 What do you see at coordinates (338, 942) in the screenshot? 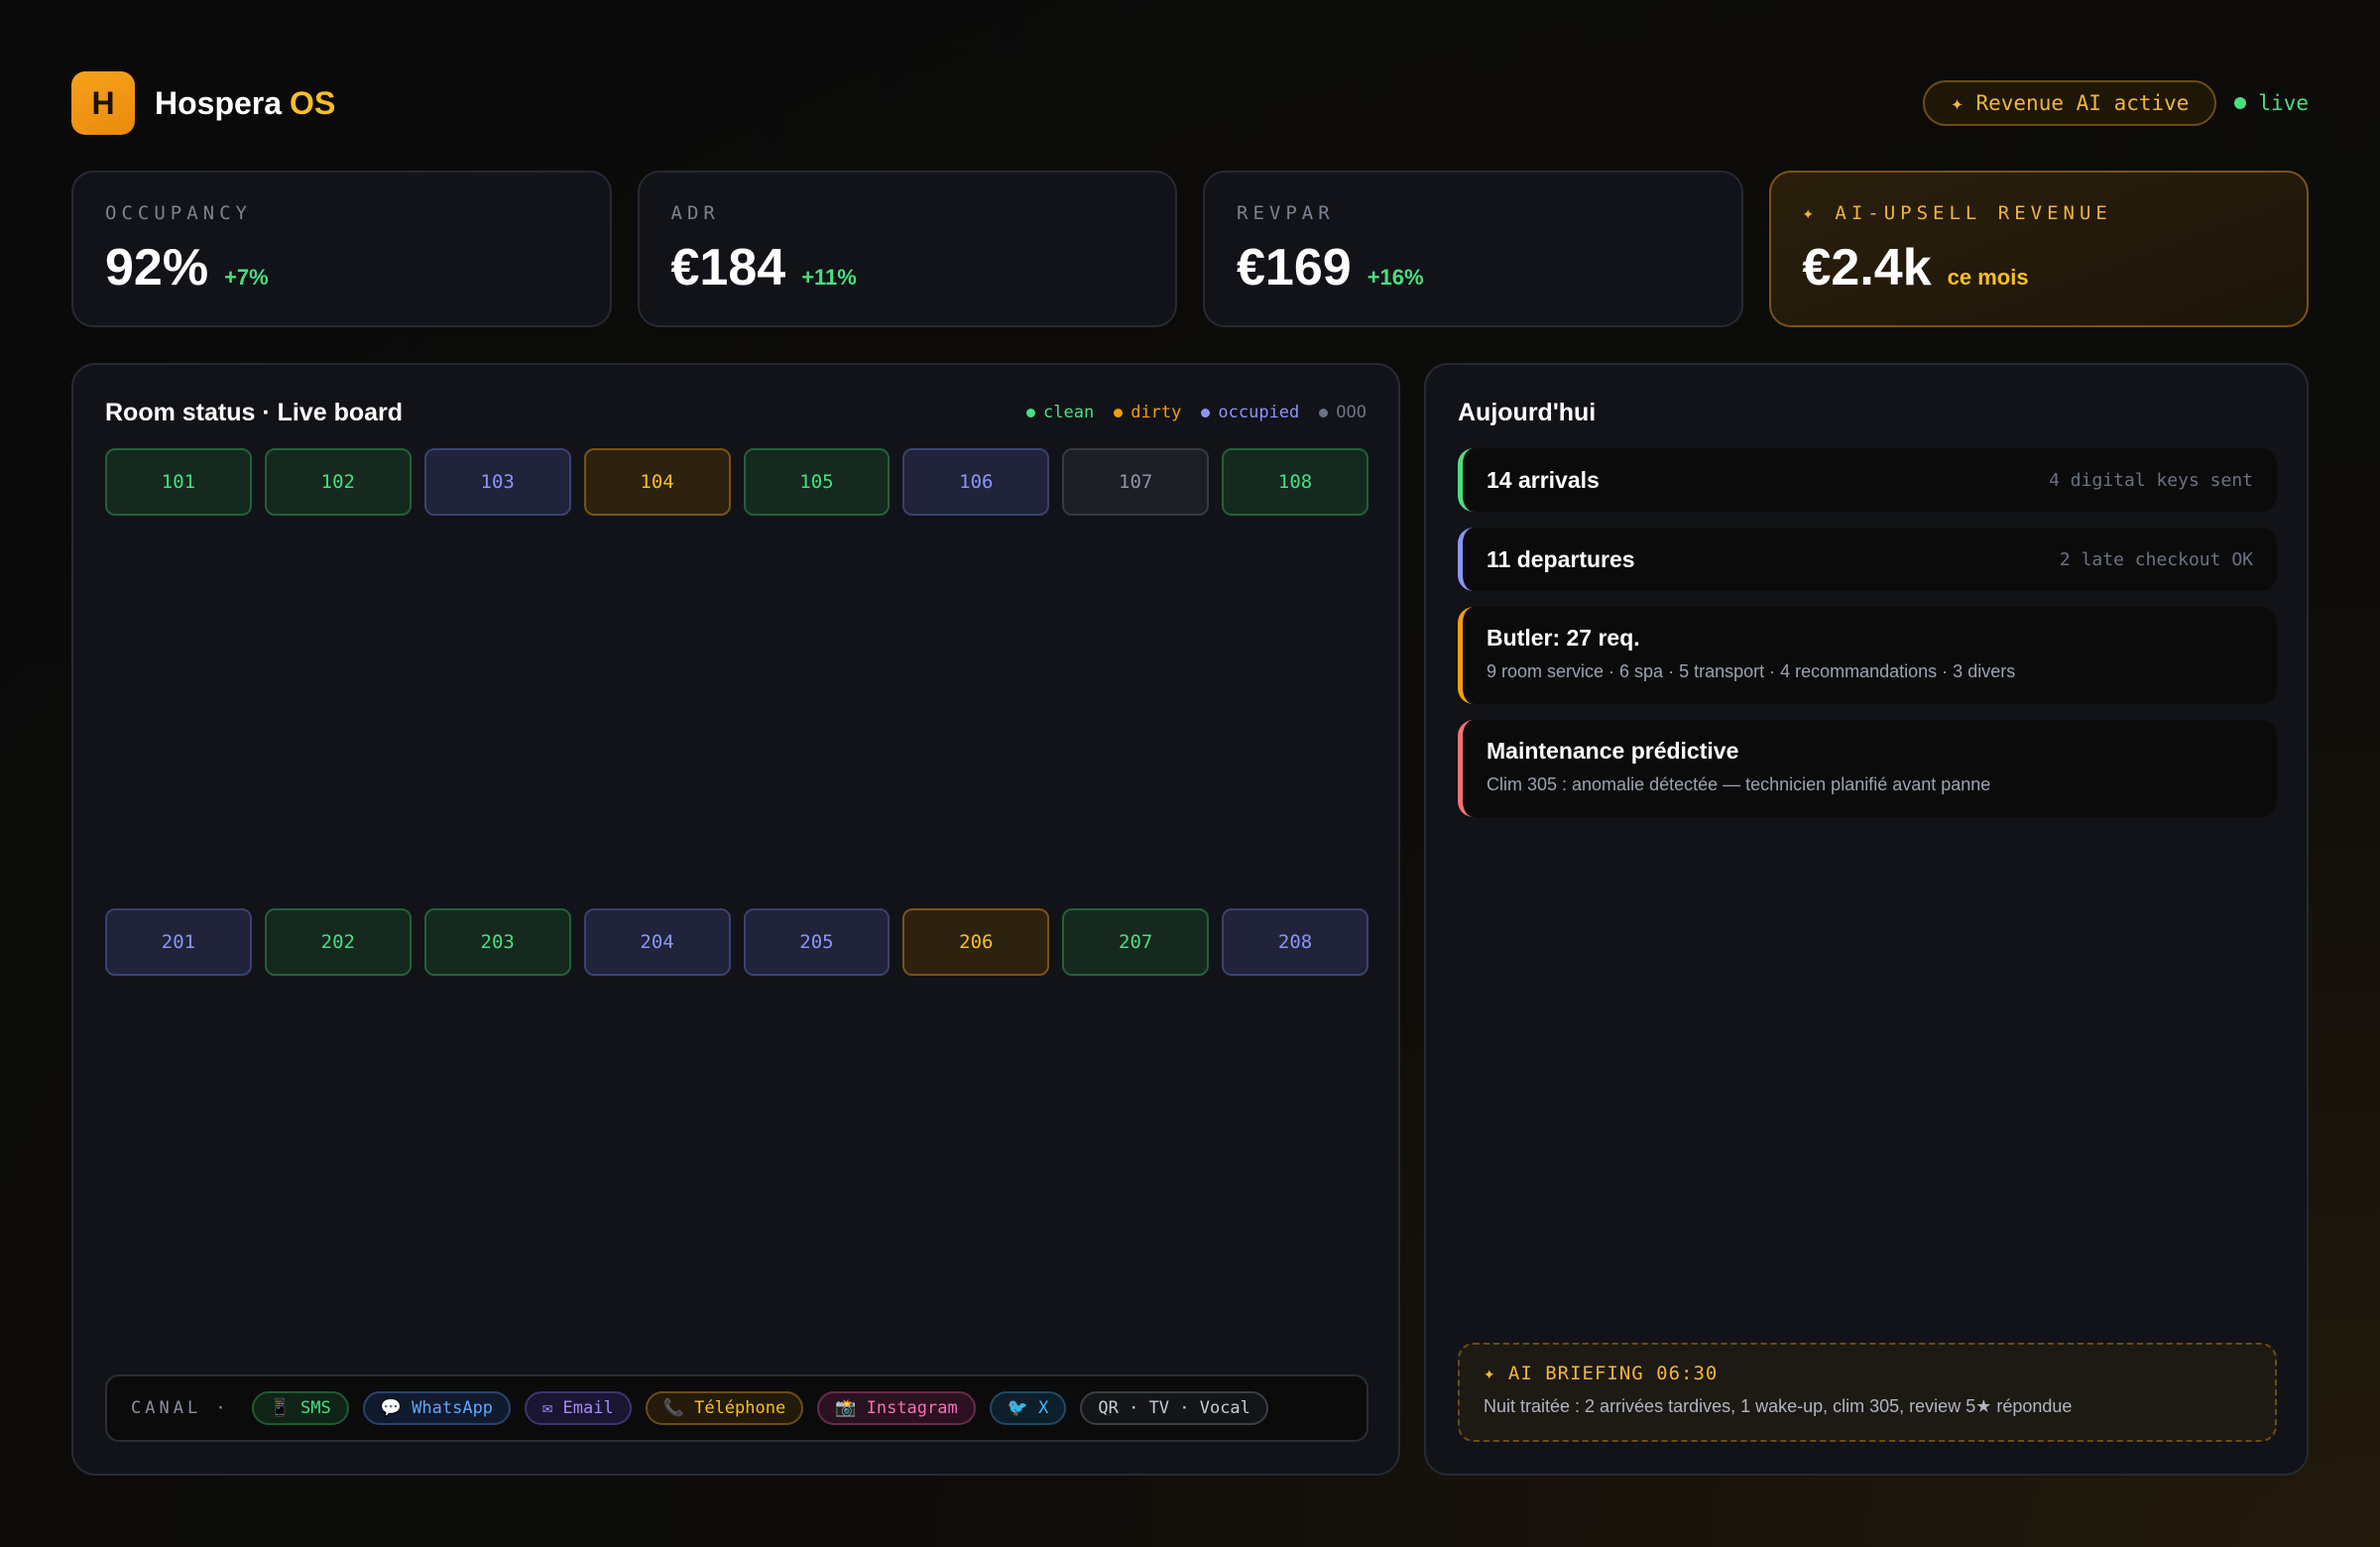
I see `room-tile-202: 202` at bounding box center [338, 942].